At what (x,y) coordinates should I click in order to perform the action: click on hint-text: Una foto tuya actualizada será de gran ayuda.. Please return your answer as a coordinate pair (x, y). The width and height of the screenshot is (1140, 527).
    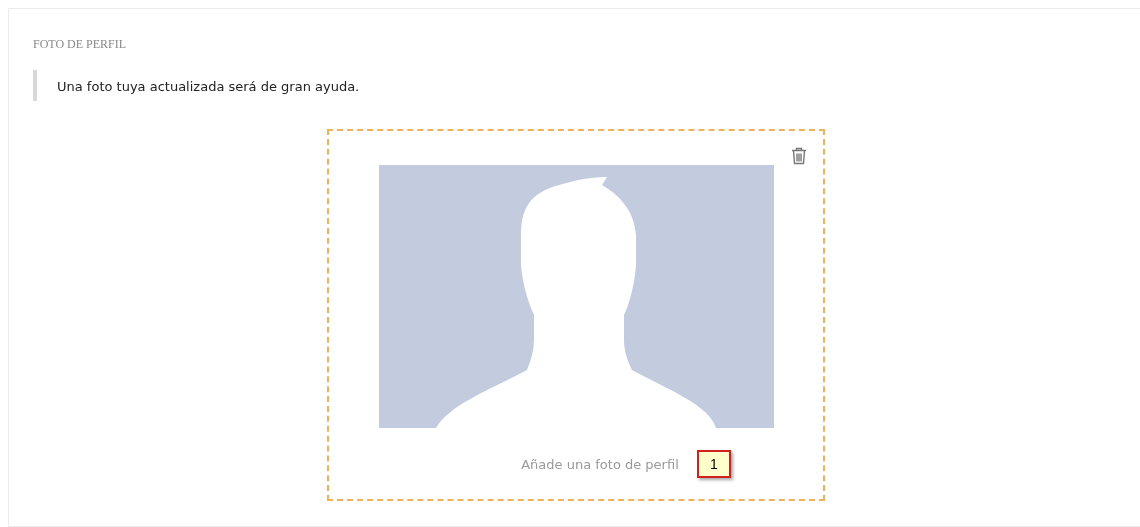
    Looking at the image, I should click on (208, 86).